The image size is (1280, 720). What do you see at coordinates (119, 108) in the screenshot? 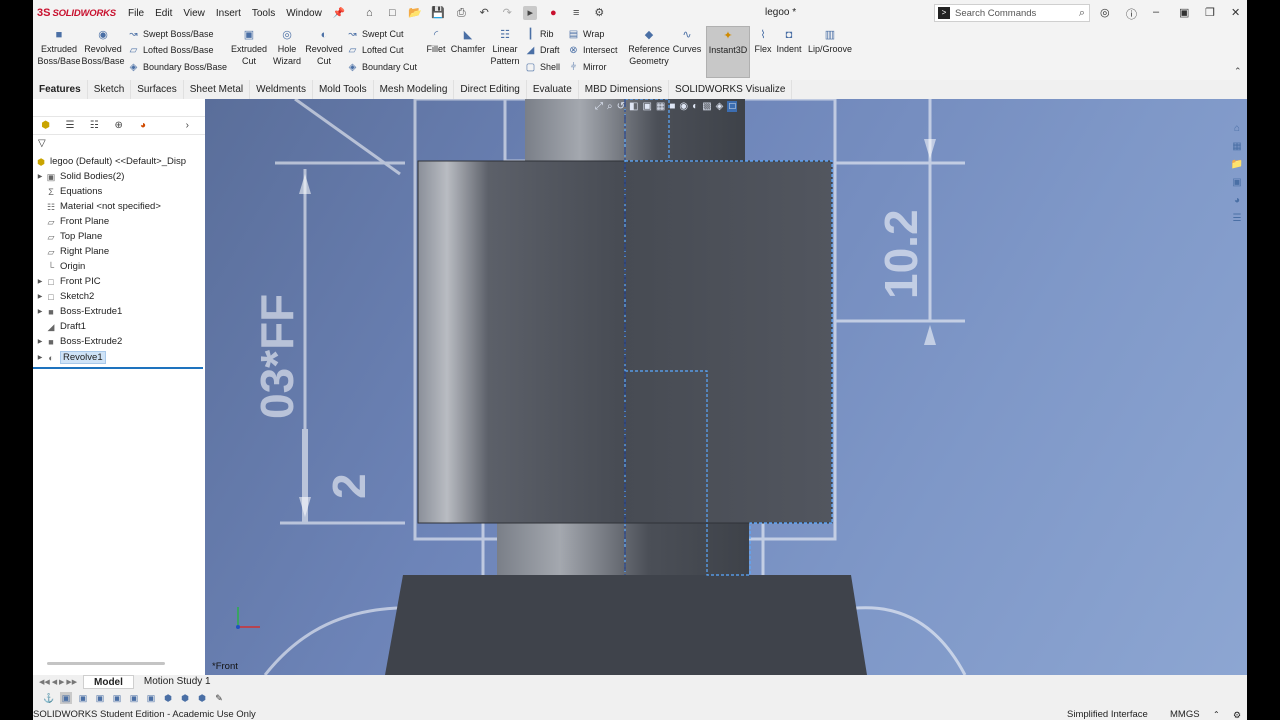
I see `panel-handle` at bounding box center [119, 108].